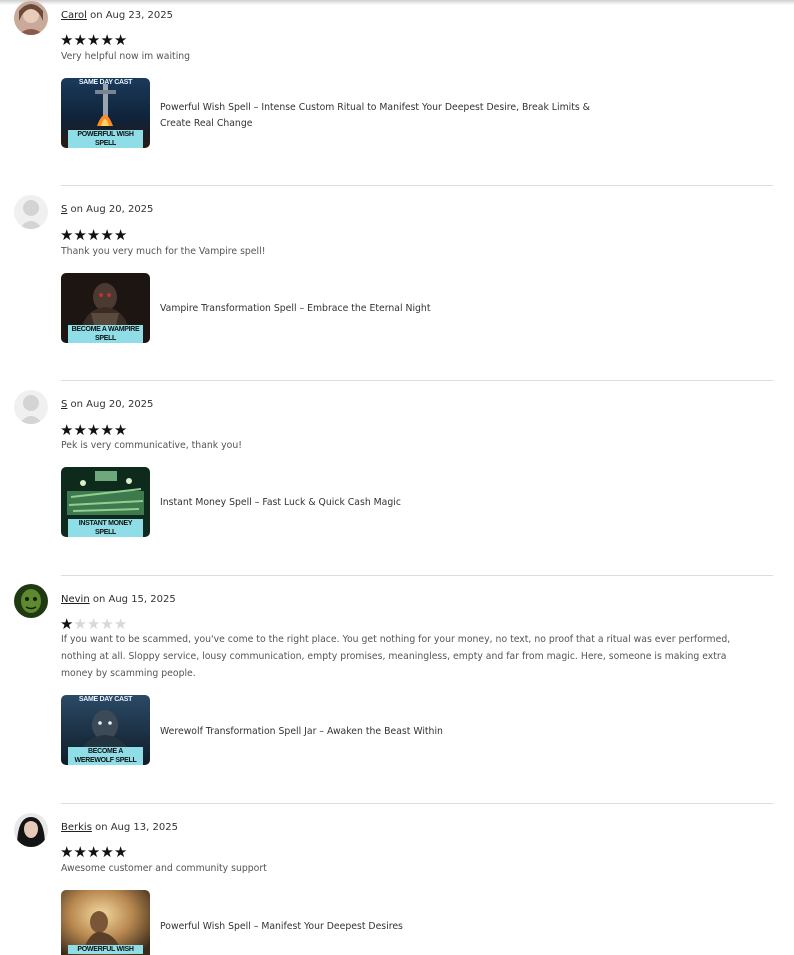 Image resolution: width=794 pixels, height=955 pixels. Describe the element at coordinates (75, 599) in the screenshot. I see `reviewer-name-link: Nevin` at that location.